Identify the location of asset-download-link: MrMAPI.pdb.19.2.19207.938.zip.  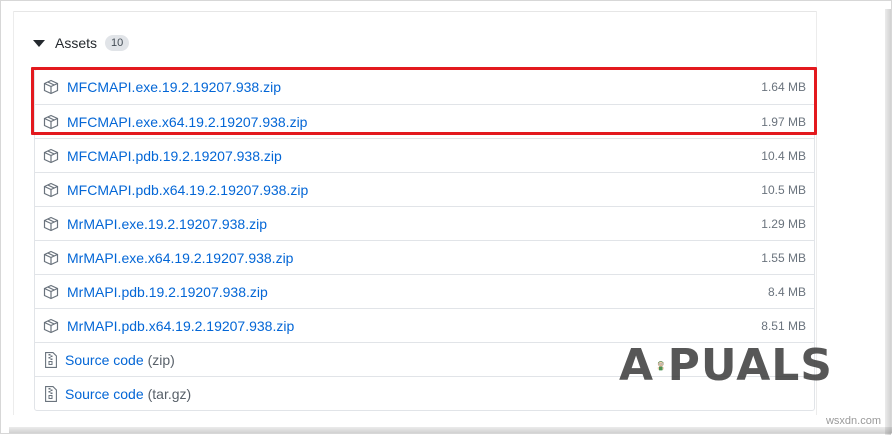
(167, 292).